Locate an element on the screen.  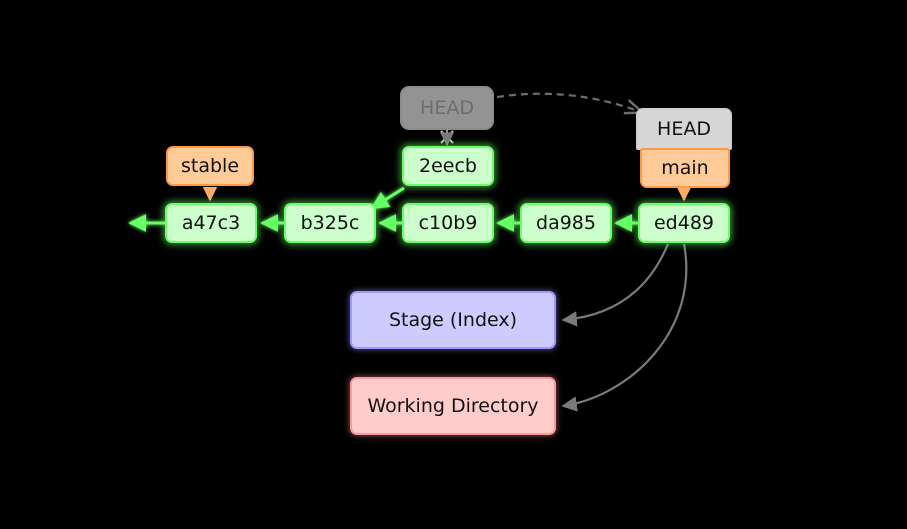
head-detached-cross-icon is located at coordinates (447, 137).